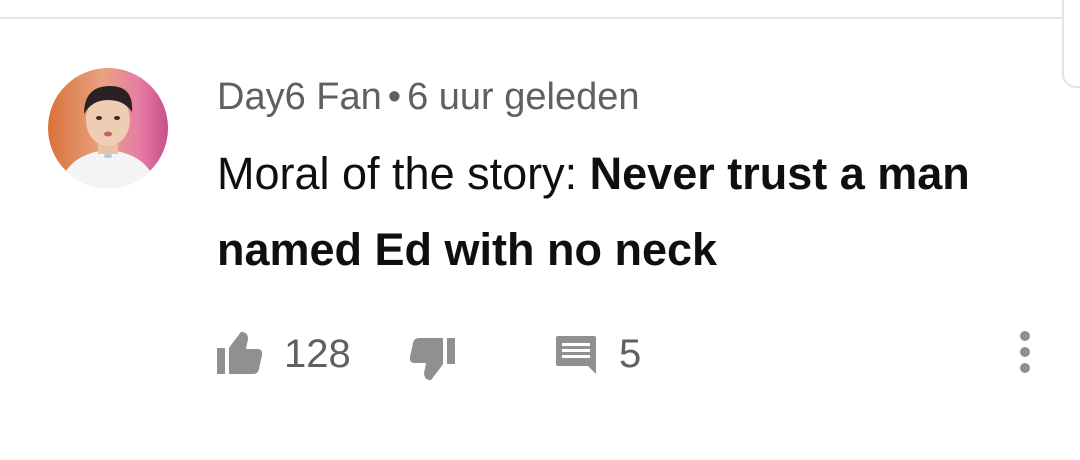  What do you see at coordinates (523, 97) in the screenshot?
I see `comment-timestamp: 6 uur geleden` at bounding box center [523, 97].